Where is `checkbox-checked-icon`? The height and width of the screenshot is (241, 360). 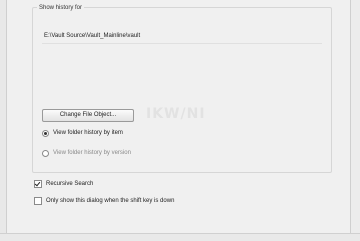
checkbox-checked-icon is located at coordinates (38, 184).